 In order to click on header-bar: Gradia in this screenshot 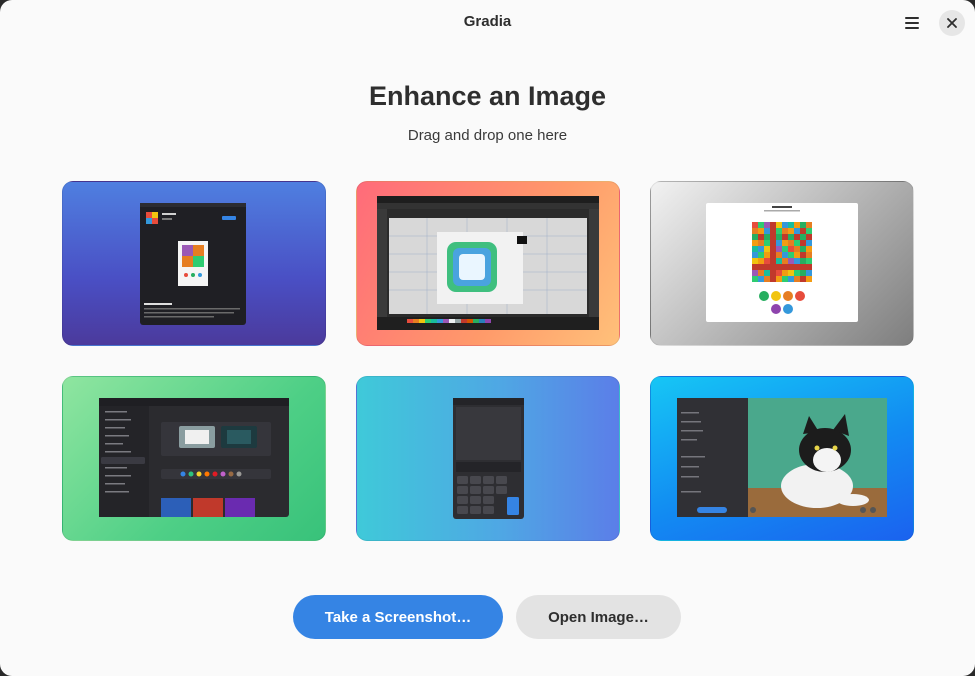, I will do `click(487, 23)`.